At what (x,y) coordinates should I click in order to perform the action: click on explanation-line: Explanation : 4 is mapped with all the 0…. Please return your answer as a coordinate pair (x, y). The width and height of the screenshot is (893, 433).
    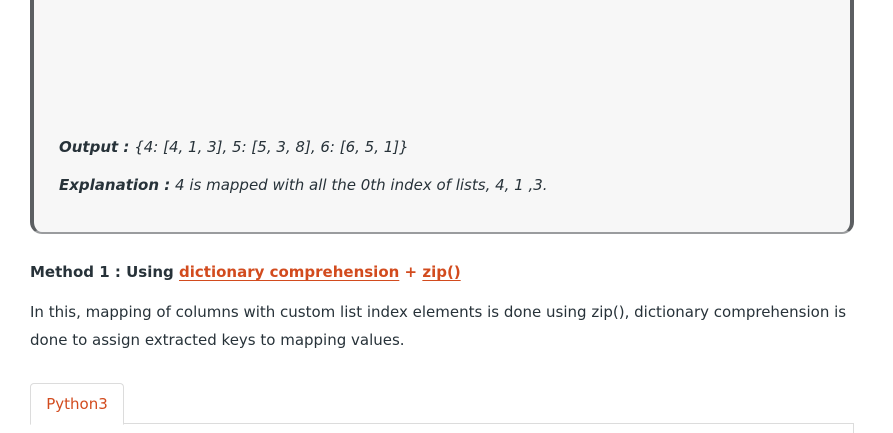
    Looking at the image, I should click on (303, 185).